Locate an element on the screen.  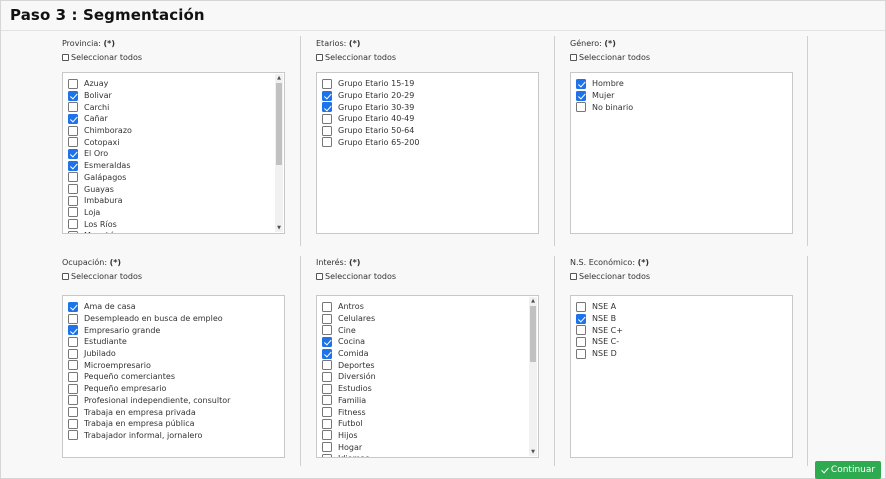
list-item: Grupo Etario 40-49 is located at coordinates (423, 119).